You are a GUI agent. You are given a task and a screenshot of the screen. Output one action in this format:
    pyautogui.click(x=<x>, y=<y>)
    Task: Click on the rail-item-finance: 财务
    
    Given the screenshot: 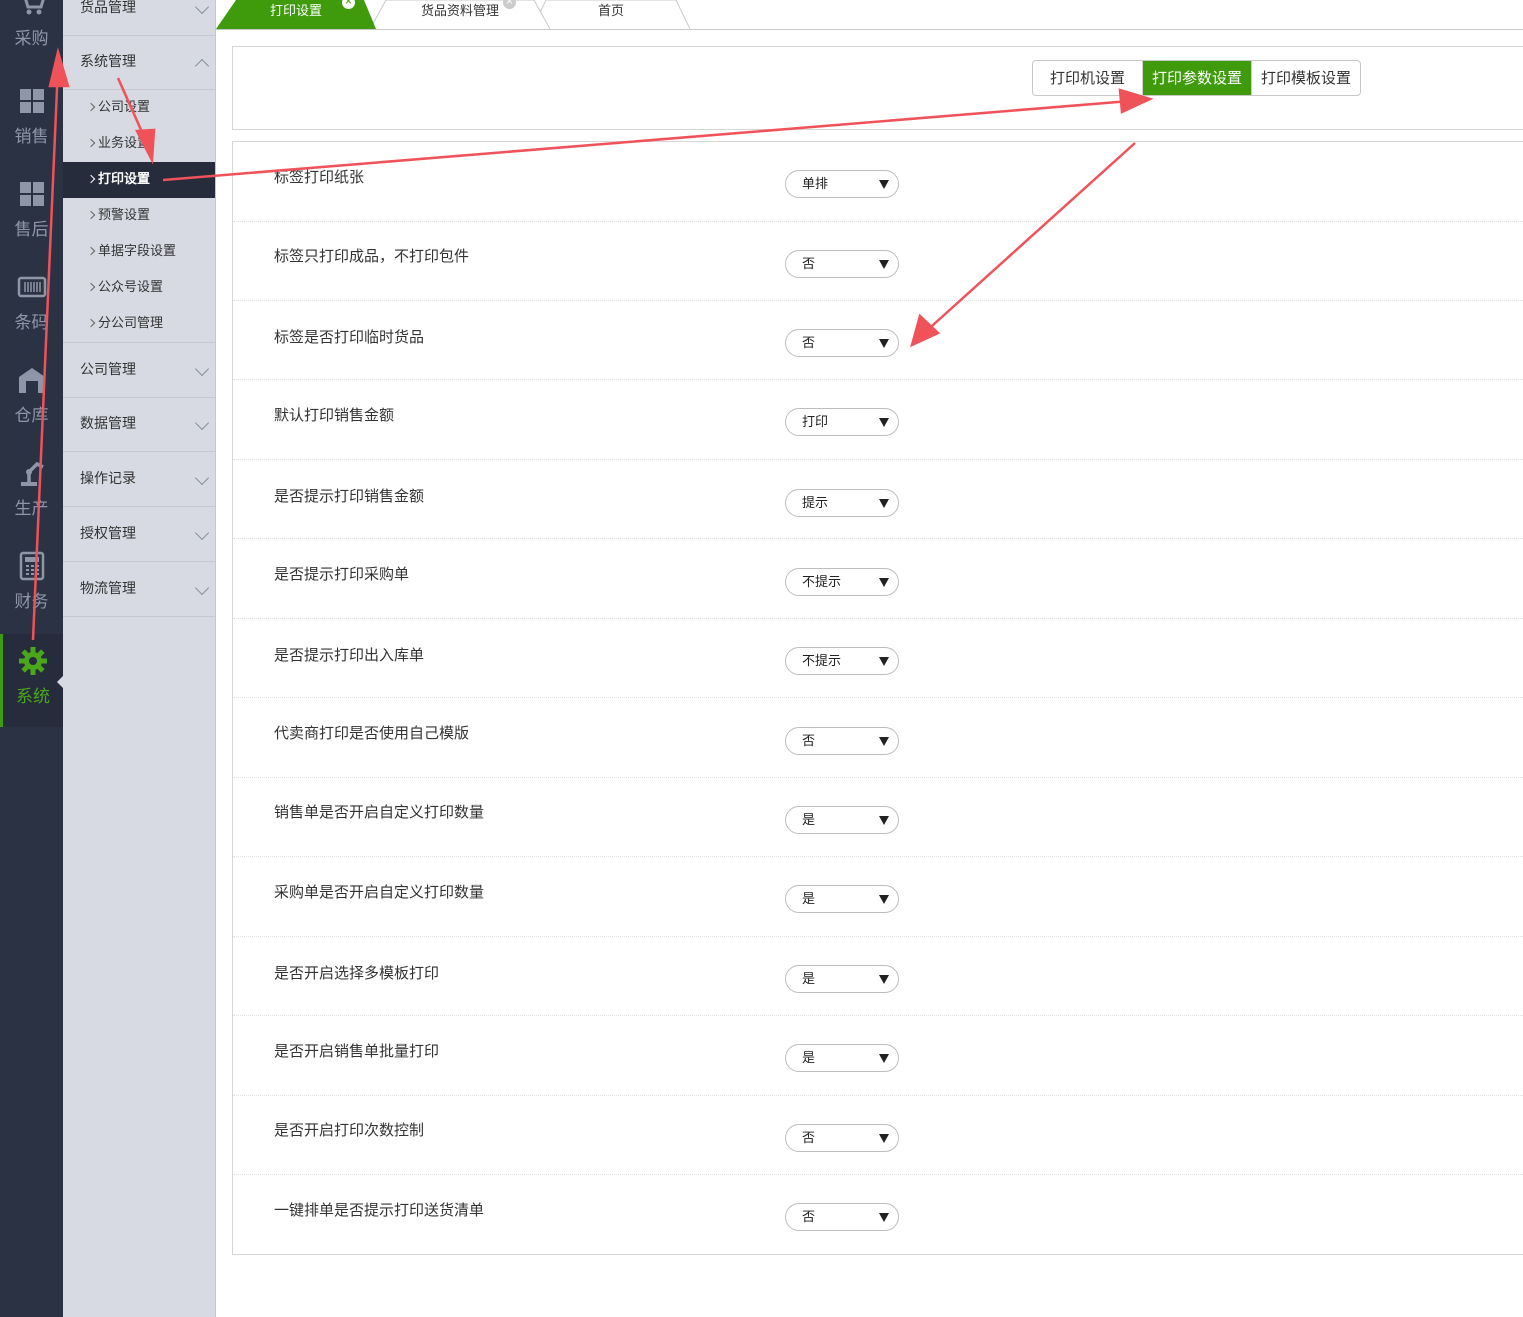 What is the action you would take?
    pyautogui.click(x=31, y=597)
    